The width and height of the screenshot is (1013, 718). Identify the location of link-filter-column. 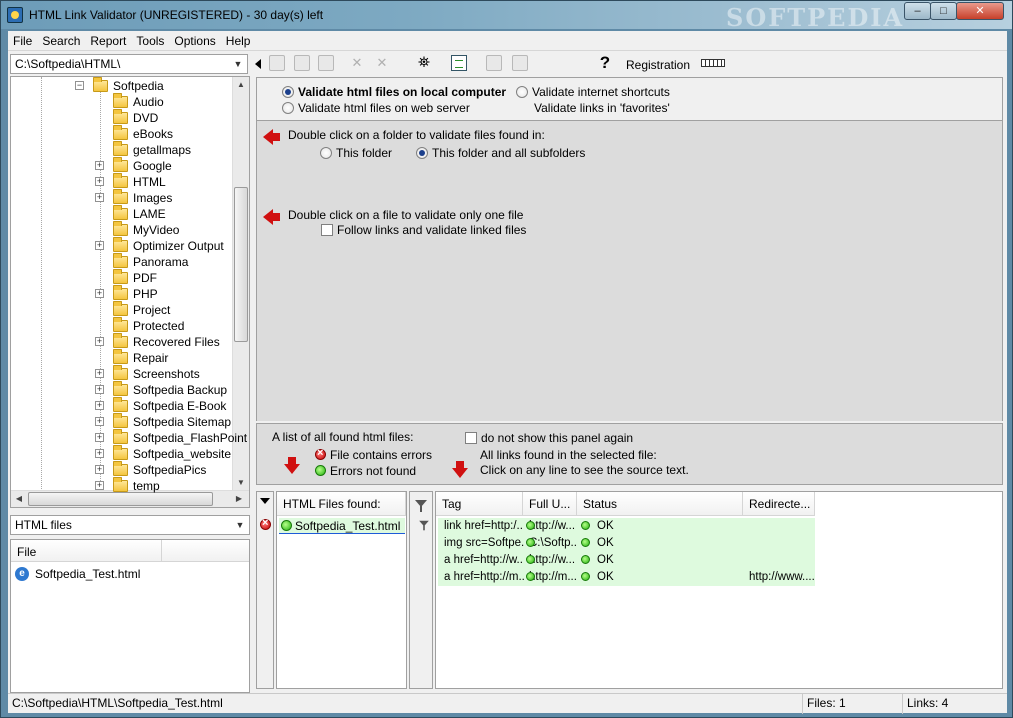
(421, 590).